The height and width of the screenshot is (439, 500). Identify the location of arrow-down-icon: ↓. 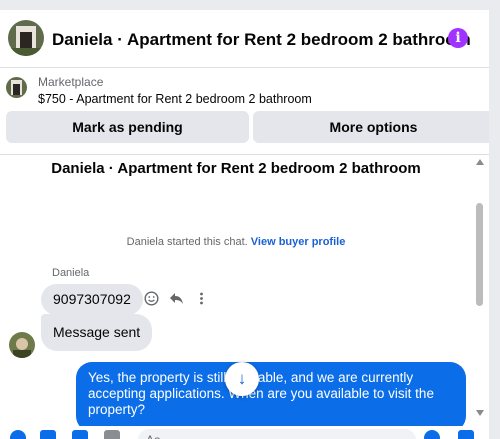
(242, 378).